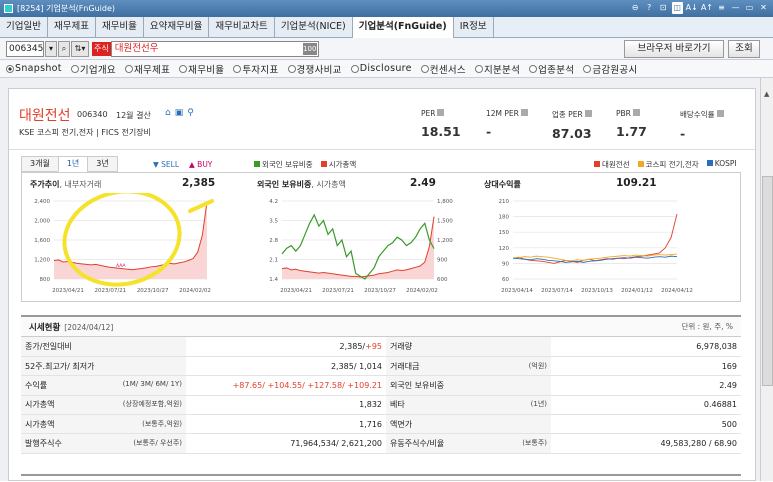  I want to click on metric-industry-per: 업종 PER 87.03, so click(572, 125).